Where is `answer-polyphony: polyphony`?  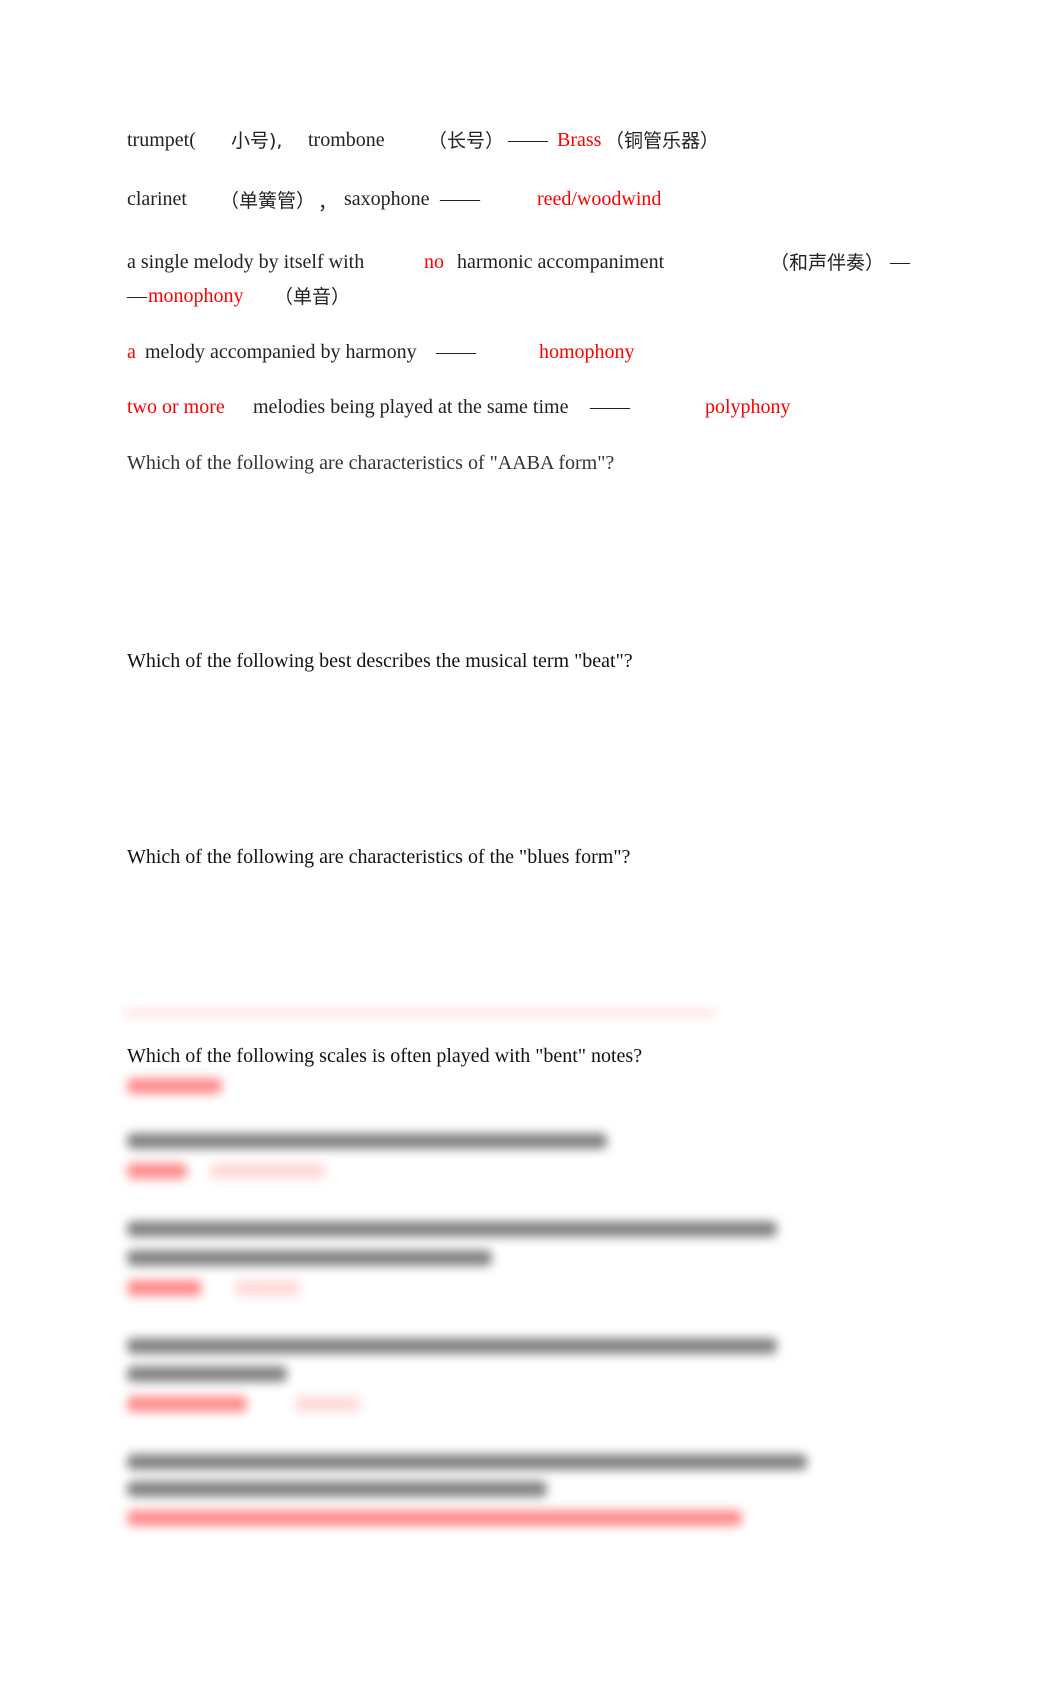
answer-polyphony: polyphony is located at coordinates (748, 407).